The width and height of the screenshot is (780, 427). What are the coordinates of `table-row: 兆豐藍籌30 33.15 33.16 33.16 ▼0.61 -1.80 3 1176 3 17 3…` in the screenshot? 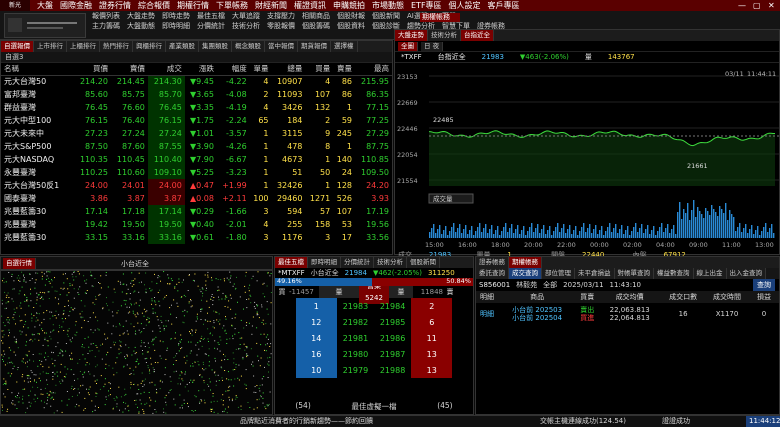 It's located at (196, 237).